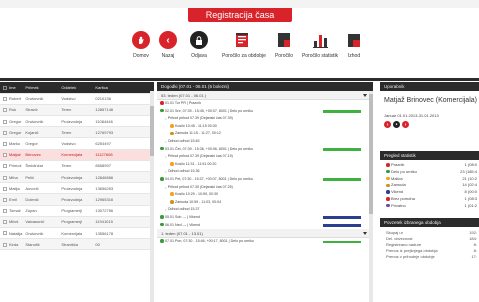  What do you see at coordinates (265, 134) in the screenshot?
I see `event-line: Zamuda 11:15 - 11:27, 00:12` at bounding box center [265, 134].